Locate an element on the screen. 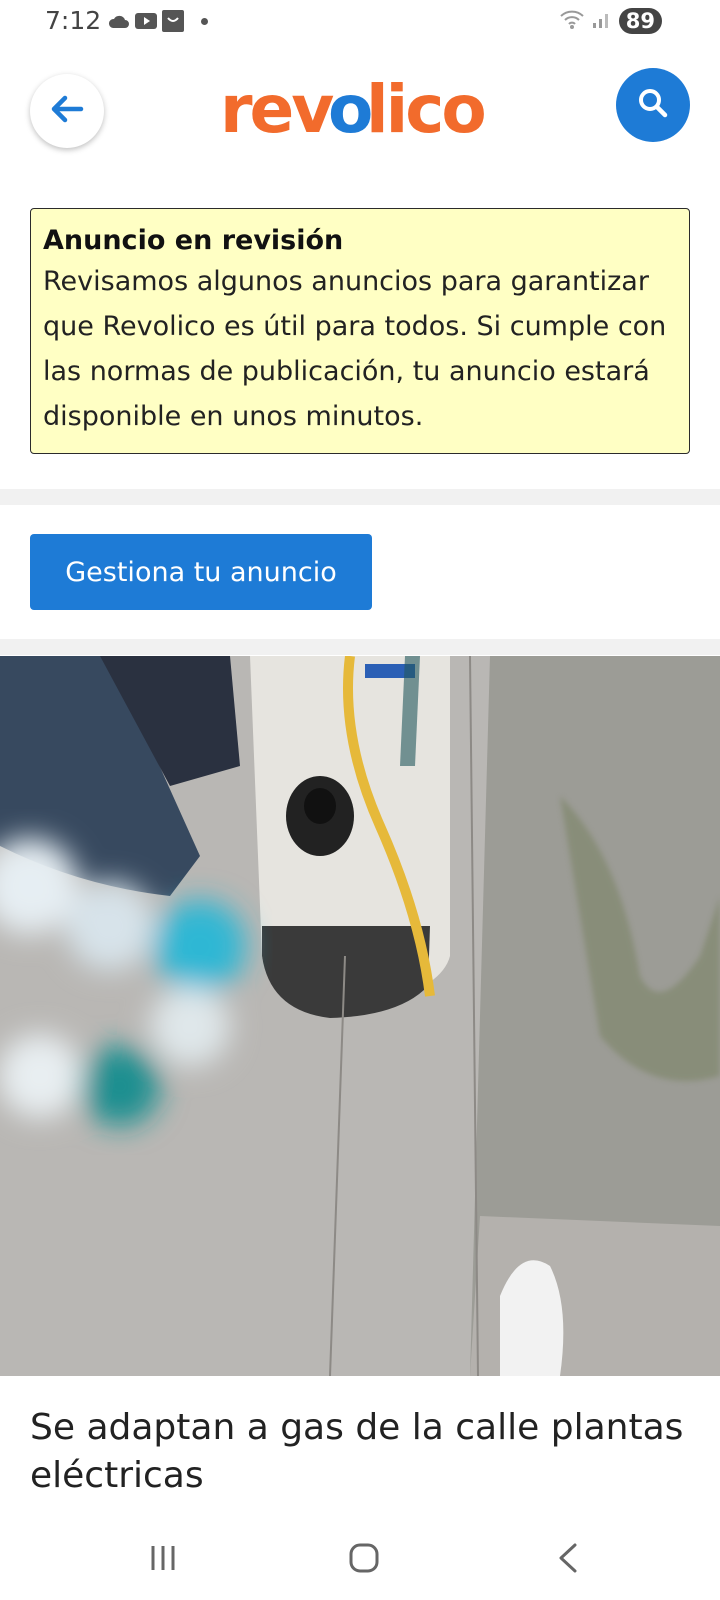 The height and width of the screenshot is (1600, 720). svg-text: rev is located at coordinates (277, 110).